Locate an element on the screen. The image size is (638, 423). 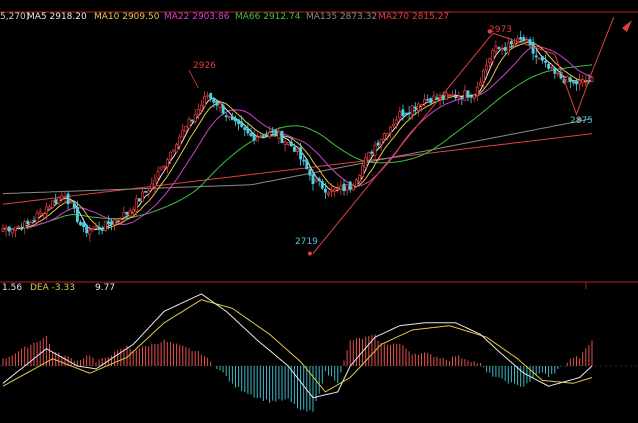
legend-ma66: MA66 2912.74 is located at coordinates (268, 17).